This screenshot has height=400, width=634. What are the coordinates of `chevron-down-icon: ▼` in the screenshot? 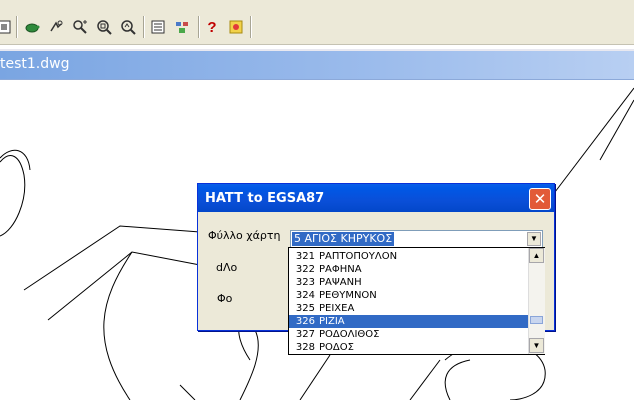 It's located at (534, 239).